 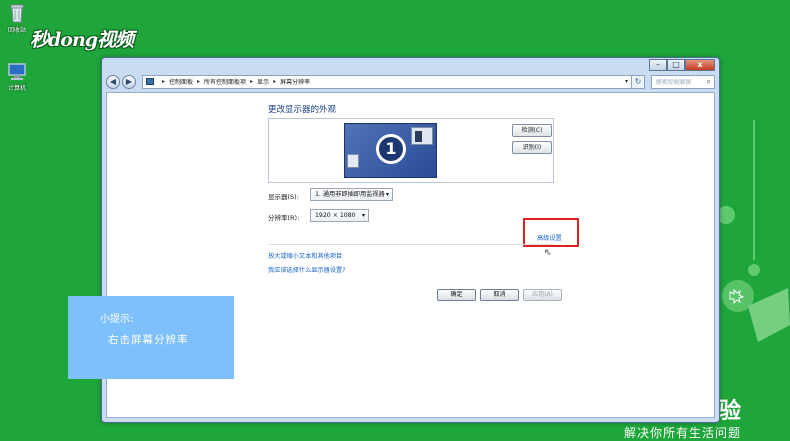 I want to click on computer-icon, so click(x=17, y=71).